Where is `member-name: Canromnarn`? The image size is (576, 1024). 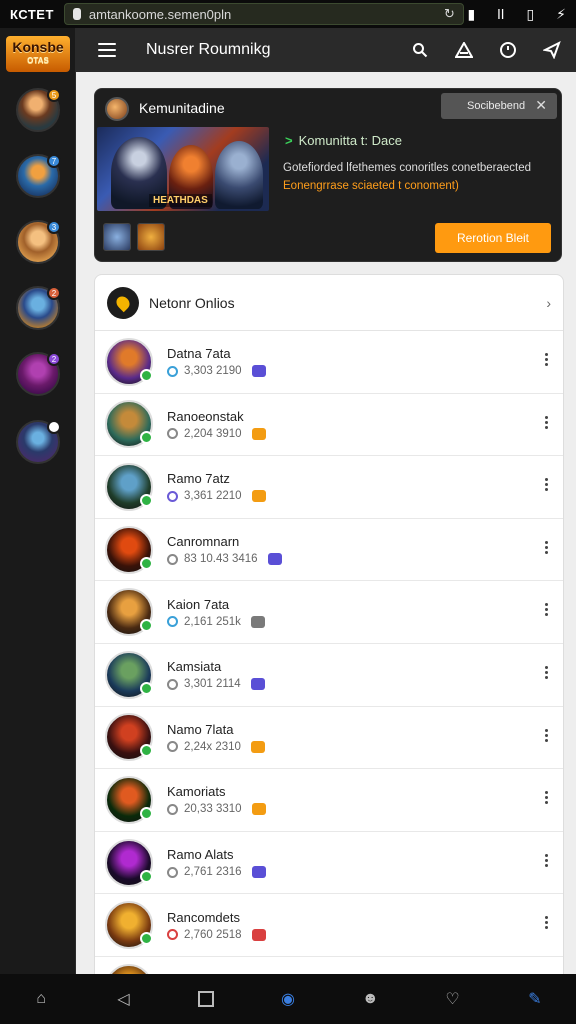
member-name: Canromnarn is located at coordinates (203, 542).